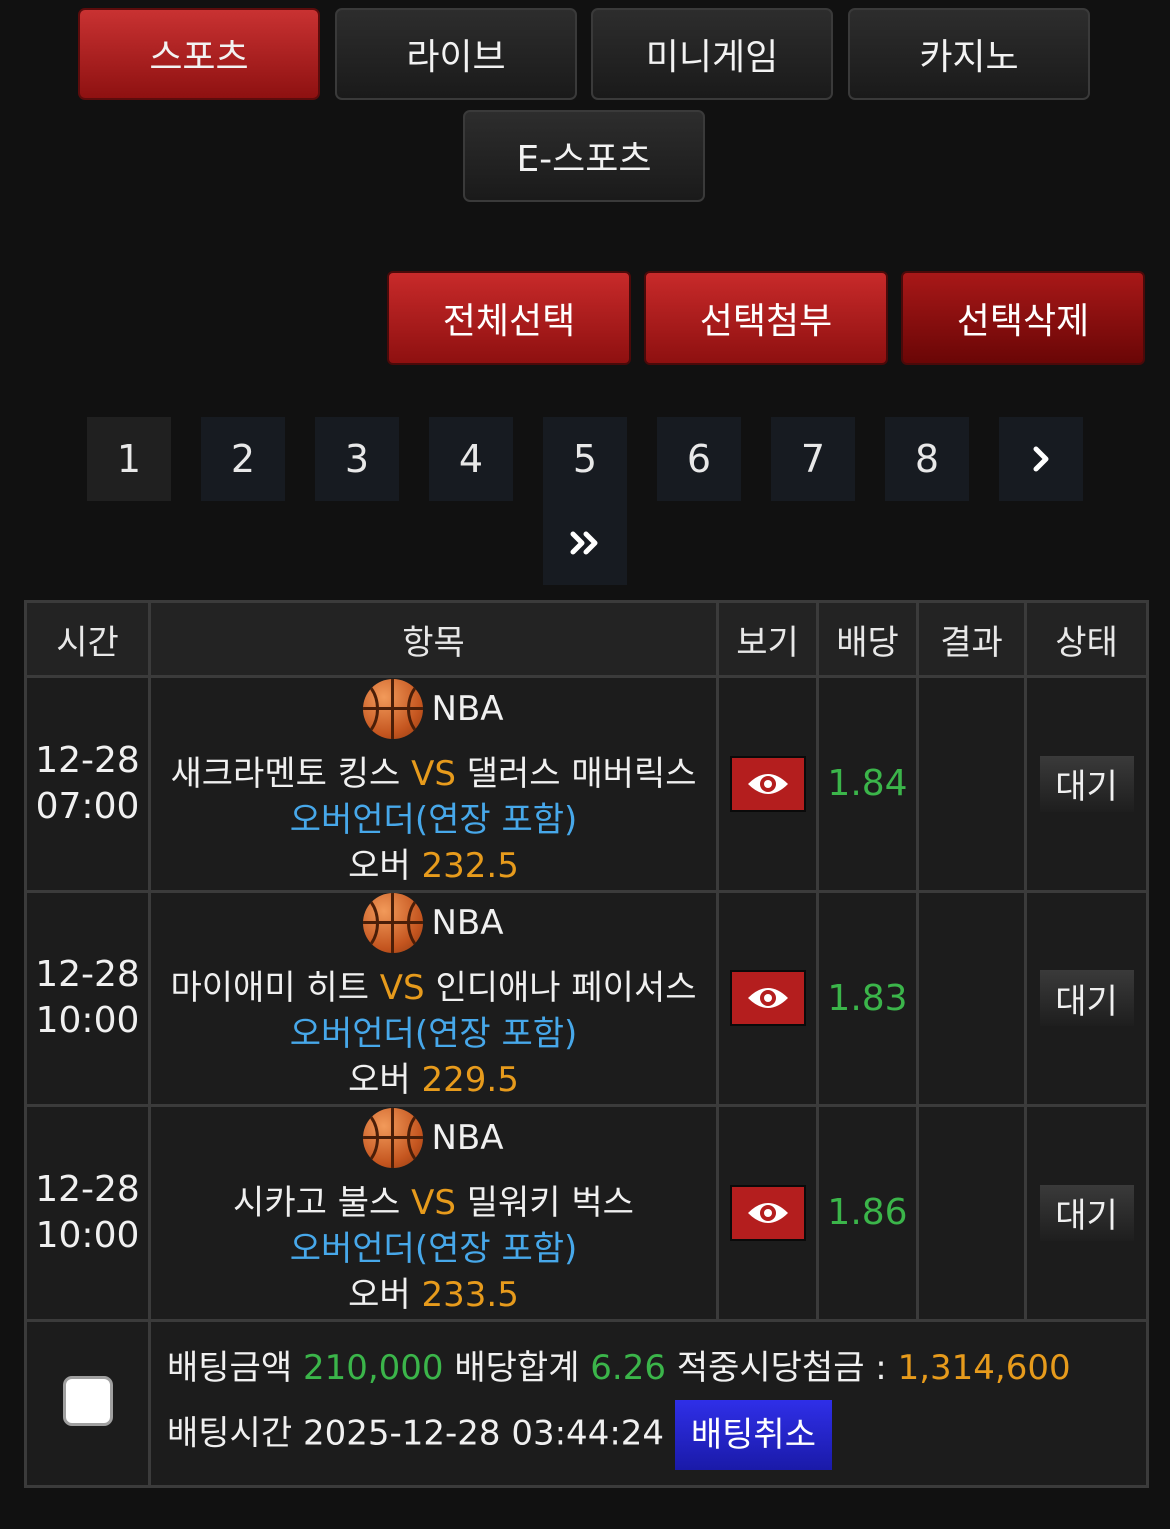  What do you see at coordinates (813, 459) in the screenshot?
I see `page-7: 7` at bounding box center [813, 459].